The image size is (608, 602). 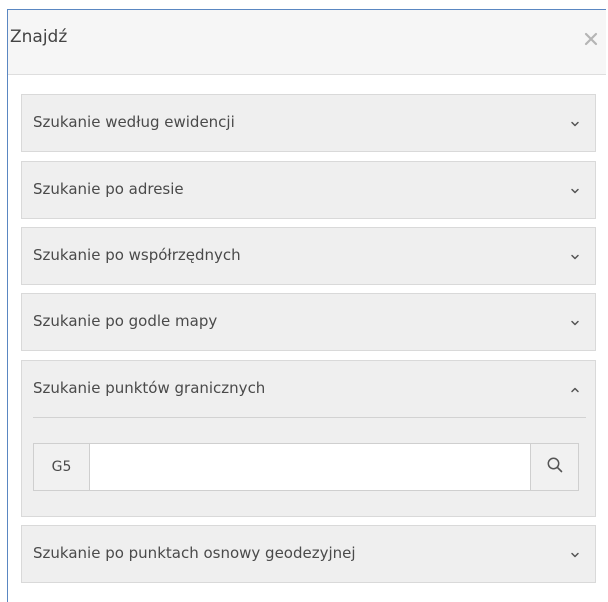 I want to click on section-search-by-map-sheet: Szukanie po godle mapy, so click(x=308, y=322).